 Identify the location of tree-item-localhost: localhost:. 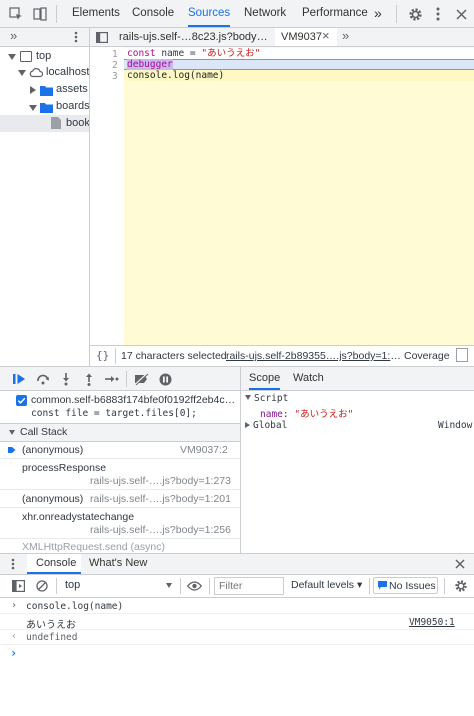
(44, 73).